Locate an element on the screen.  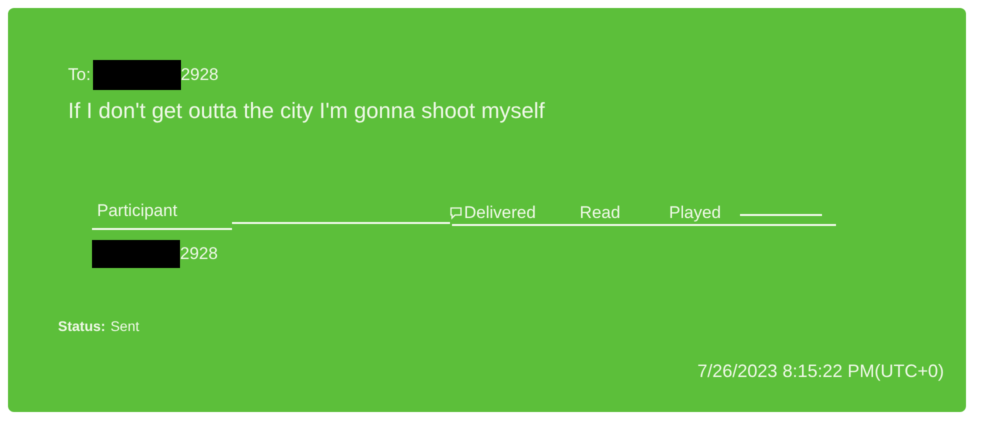
table-cell-text: 2928 is located at coordinates (199, 254).